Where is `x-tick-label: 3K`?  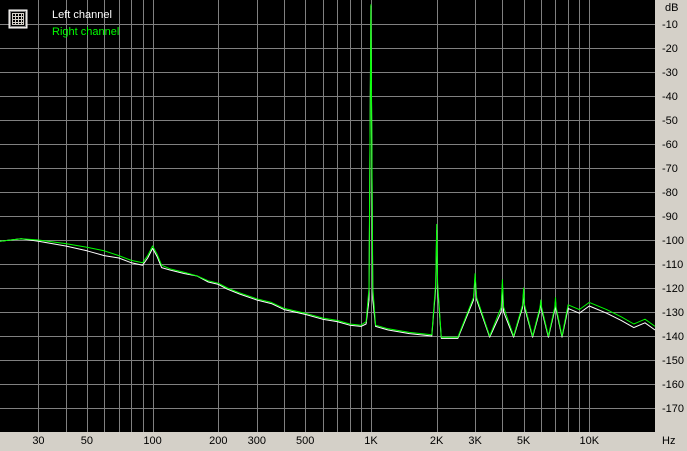 x-tick-label: 3K is located at coordinates (475, 441).